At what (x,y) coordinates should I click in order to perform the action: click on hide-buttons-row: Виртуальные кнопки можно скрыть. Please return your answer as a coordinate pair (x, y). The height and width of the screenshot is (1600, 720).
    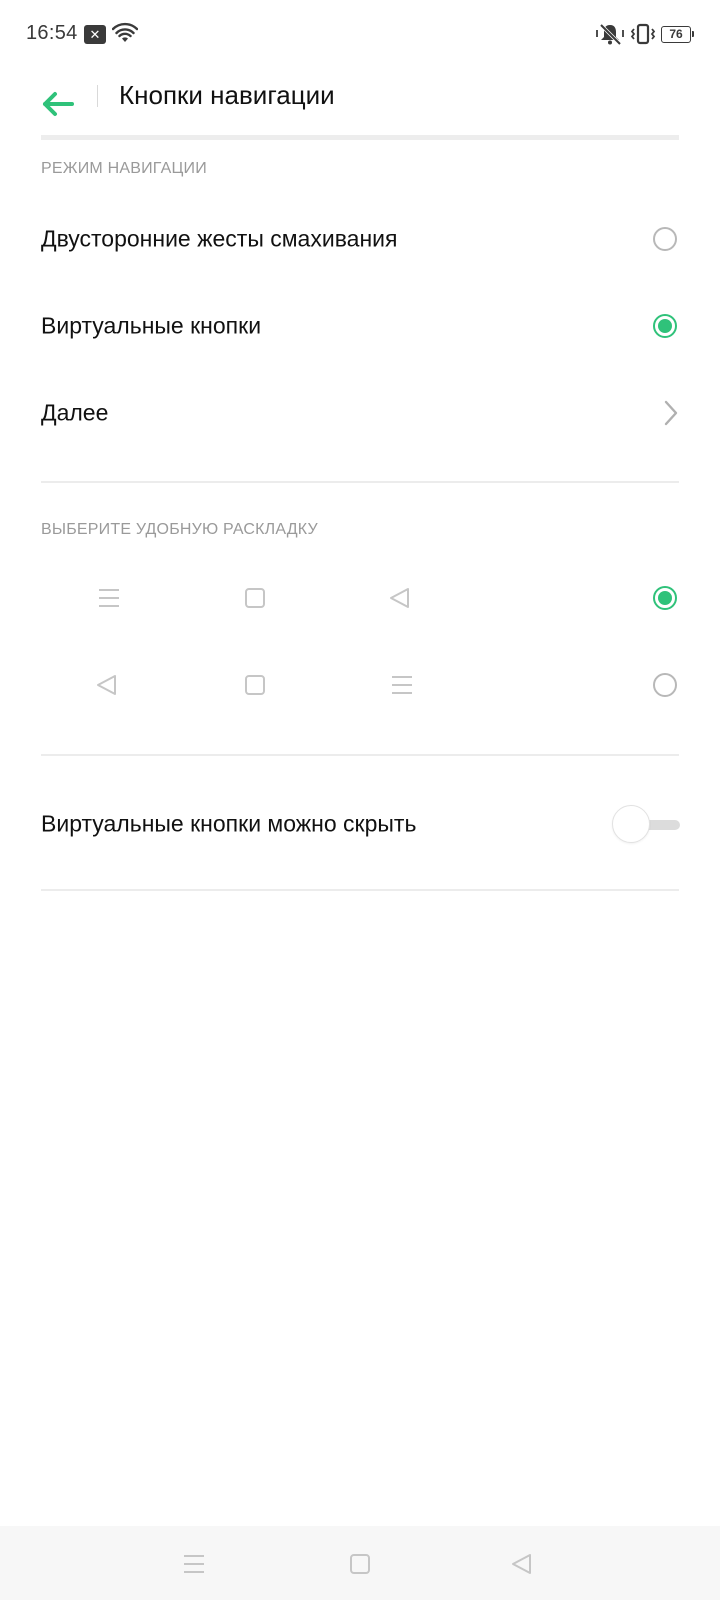
    Looking at the image, I should click on (360, 824).